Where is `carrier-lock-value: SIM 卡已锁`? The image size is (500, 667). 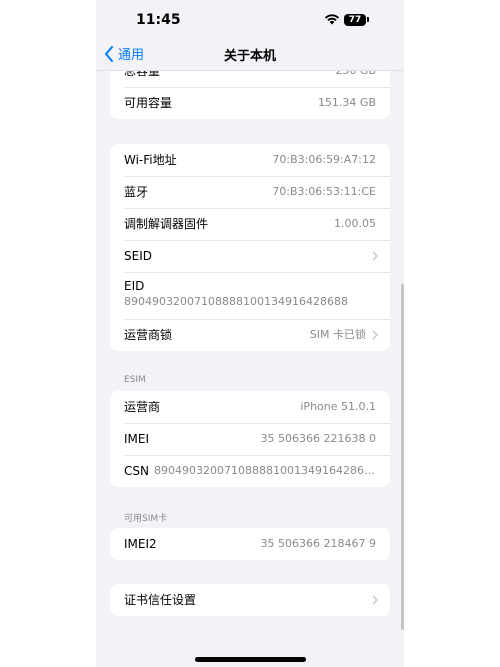
carrier-lock-value: SIM 卡已锁 is located at coordinates (337, 334).